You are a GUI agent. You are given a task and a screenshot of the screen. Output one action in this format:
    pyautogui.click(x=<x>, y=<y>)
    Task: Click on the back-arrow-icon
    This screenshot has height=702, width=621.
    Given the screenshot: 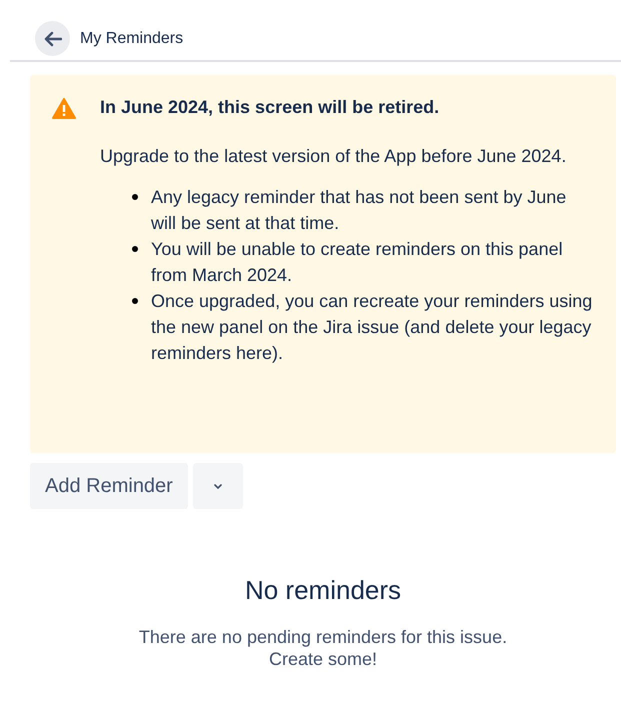 What is the action you would take?
    pyautogui.click(x=53, y=38)
    